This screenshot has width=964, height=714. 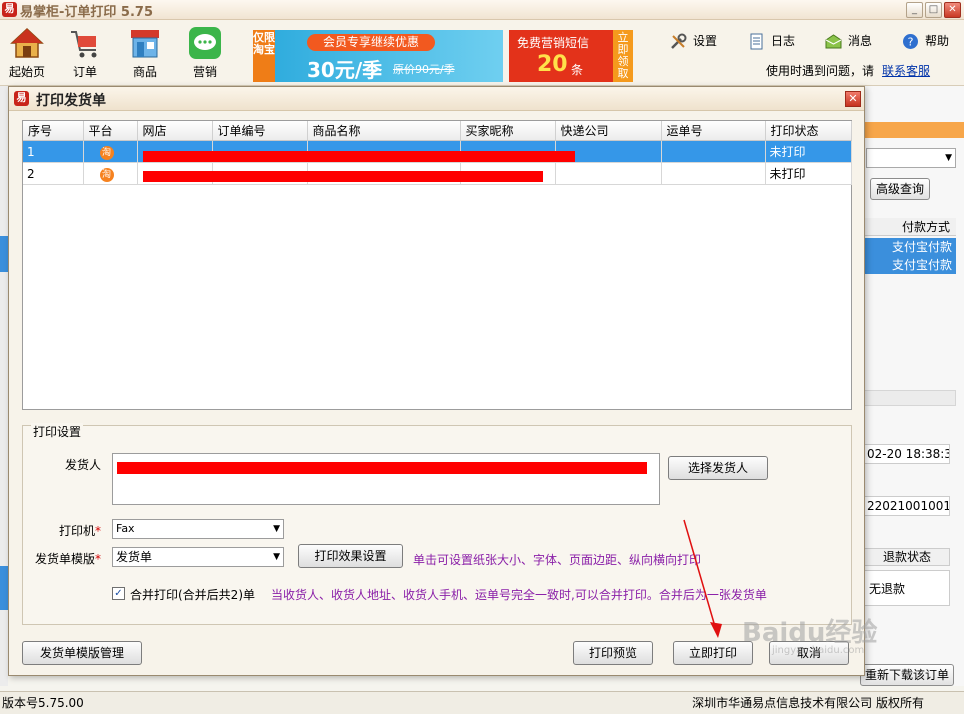 What do you see at coordinates (125, 528) in the screenshot?
I see `printer-select-value: Fax` at bounding box center [125, 528].